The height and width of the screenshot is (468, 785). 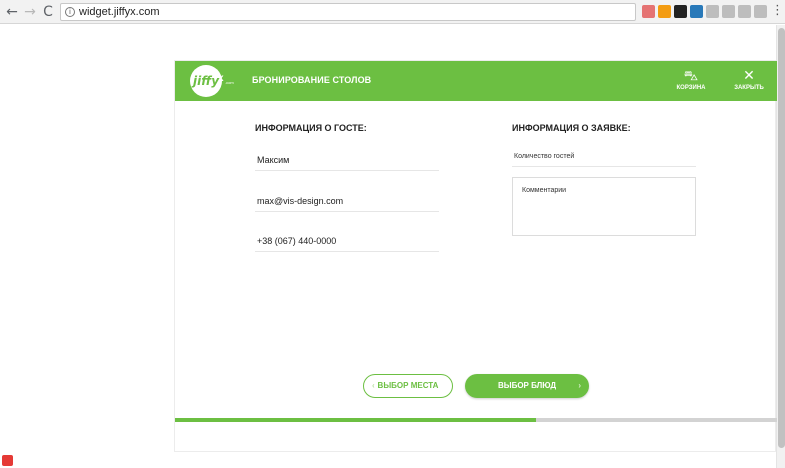 I want to click on choose-dishes-label: ВЫБОР БЛЮД, so click(x=527, y=385).